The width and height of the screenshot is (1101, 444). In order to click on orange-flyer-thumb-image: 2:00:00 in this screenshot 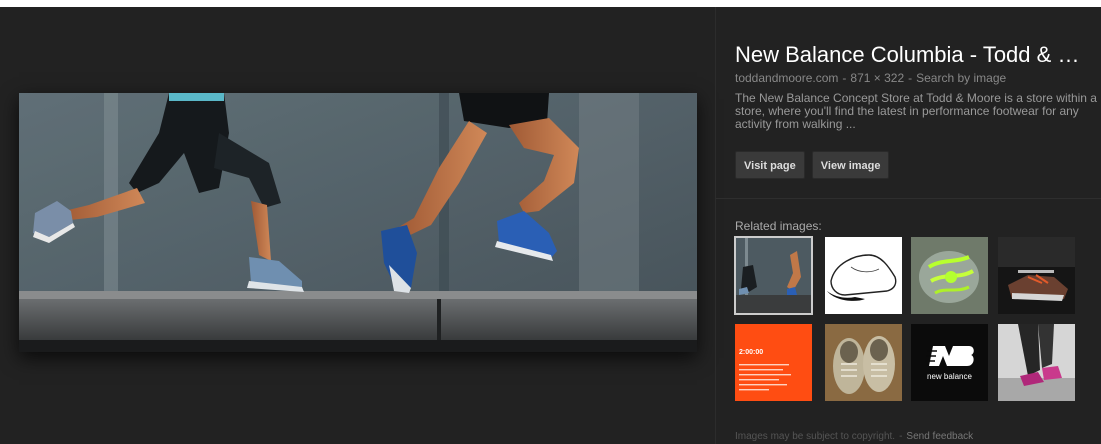, I will do `click(773, 362)`.